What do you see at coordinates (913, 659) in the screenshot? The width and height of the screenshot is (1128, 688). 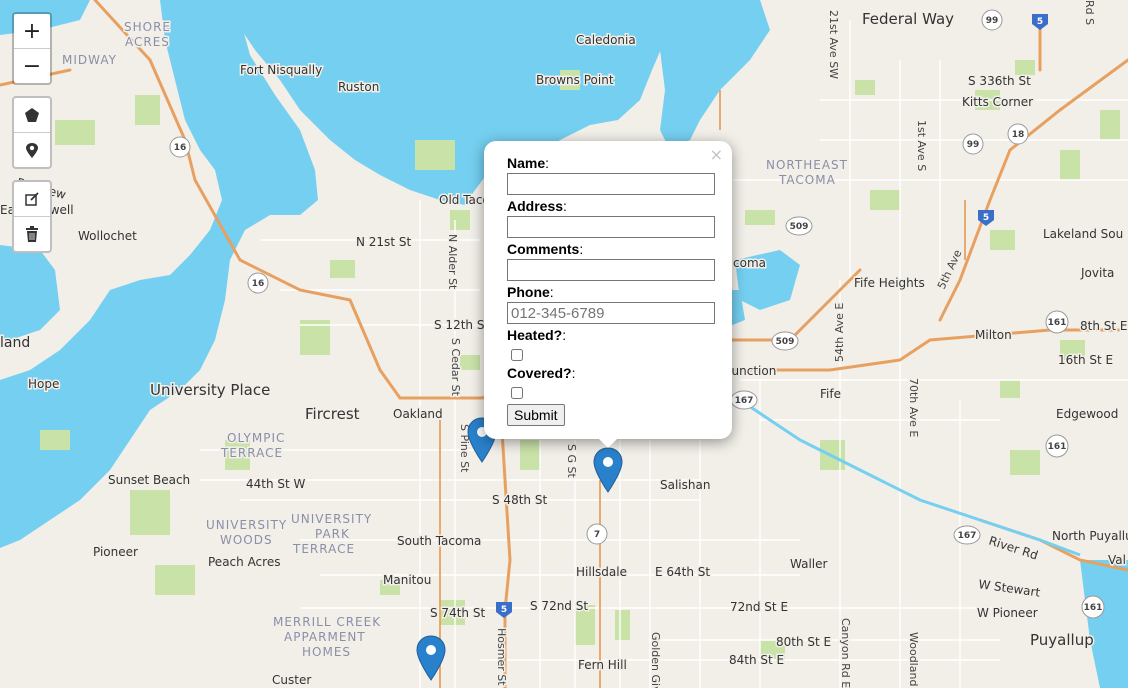 I see `svg-text: Woodland` at bounding box center [913, 659].